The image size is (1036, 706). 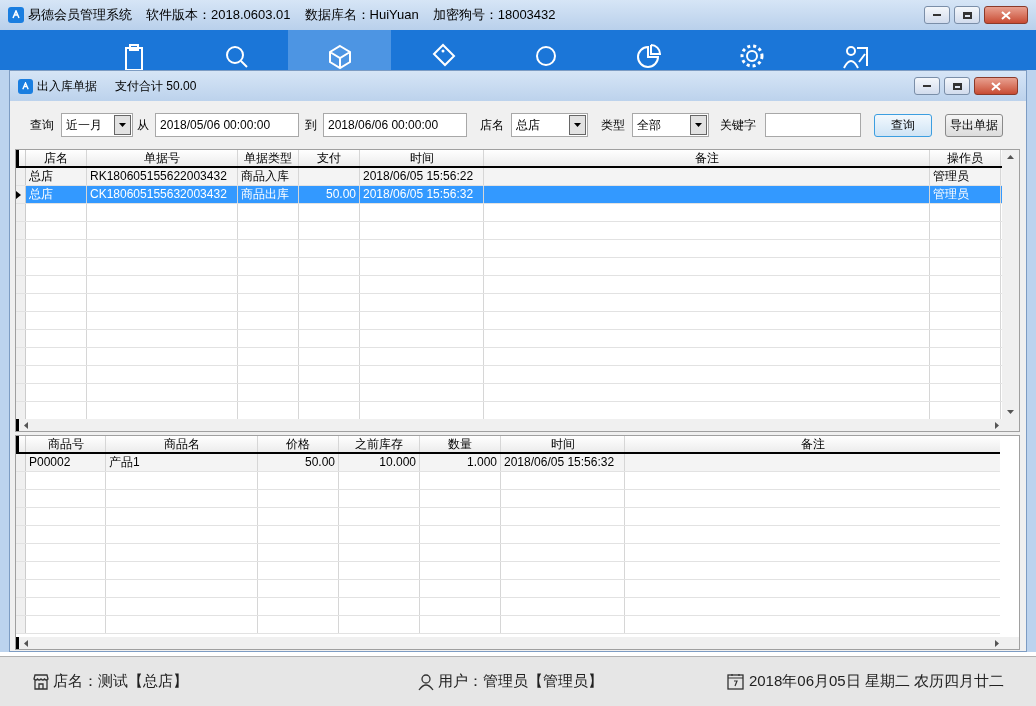 What do you see at coordinates (361, 15) in the screenshot?
I see `database-text: 数据库名：HuiYuan` at bounding box center [361, 15].